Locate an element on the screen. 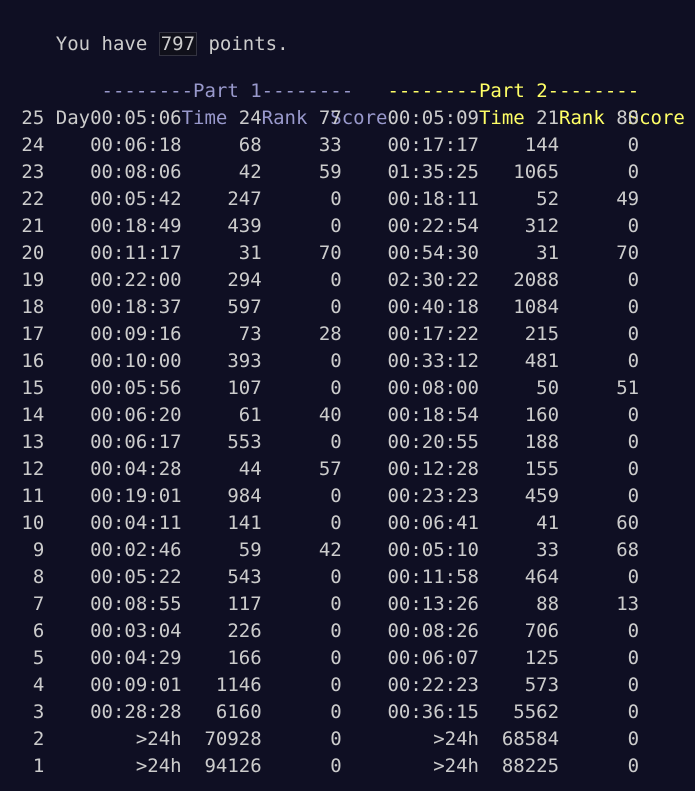 This screenshot has width=695, height=791. part2-rank-cell: 464 is located at coordinates (542, 577).